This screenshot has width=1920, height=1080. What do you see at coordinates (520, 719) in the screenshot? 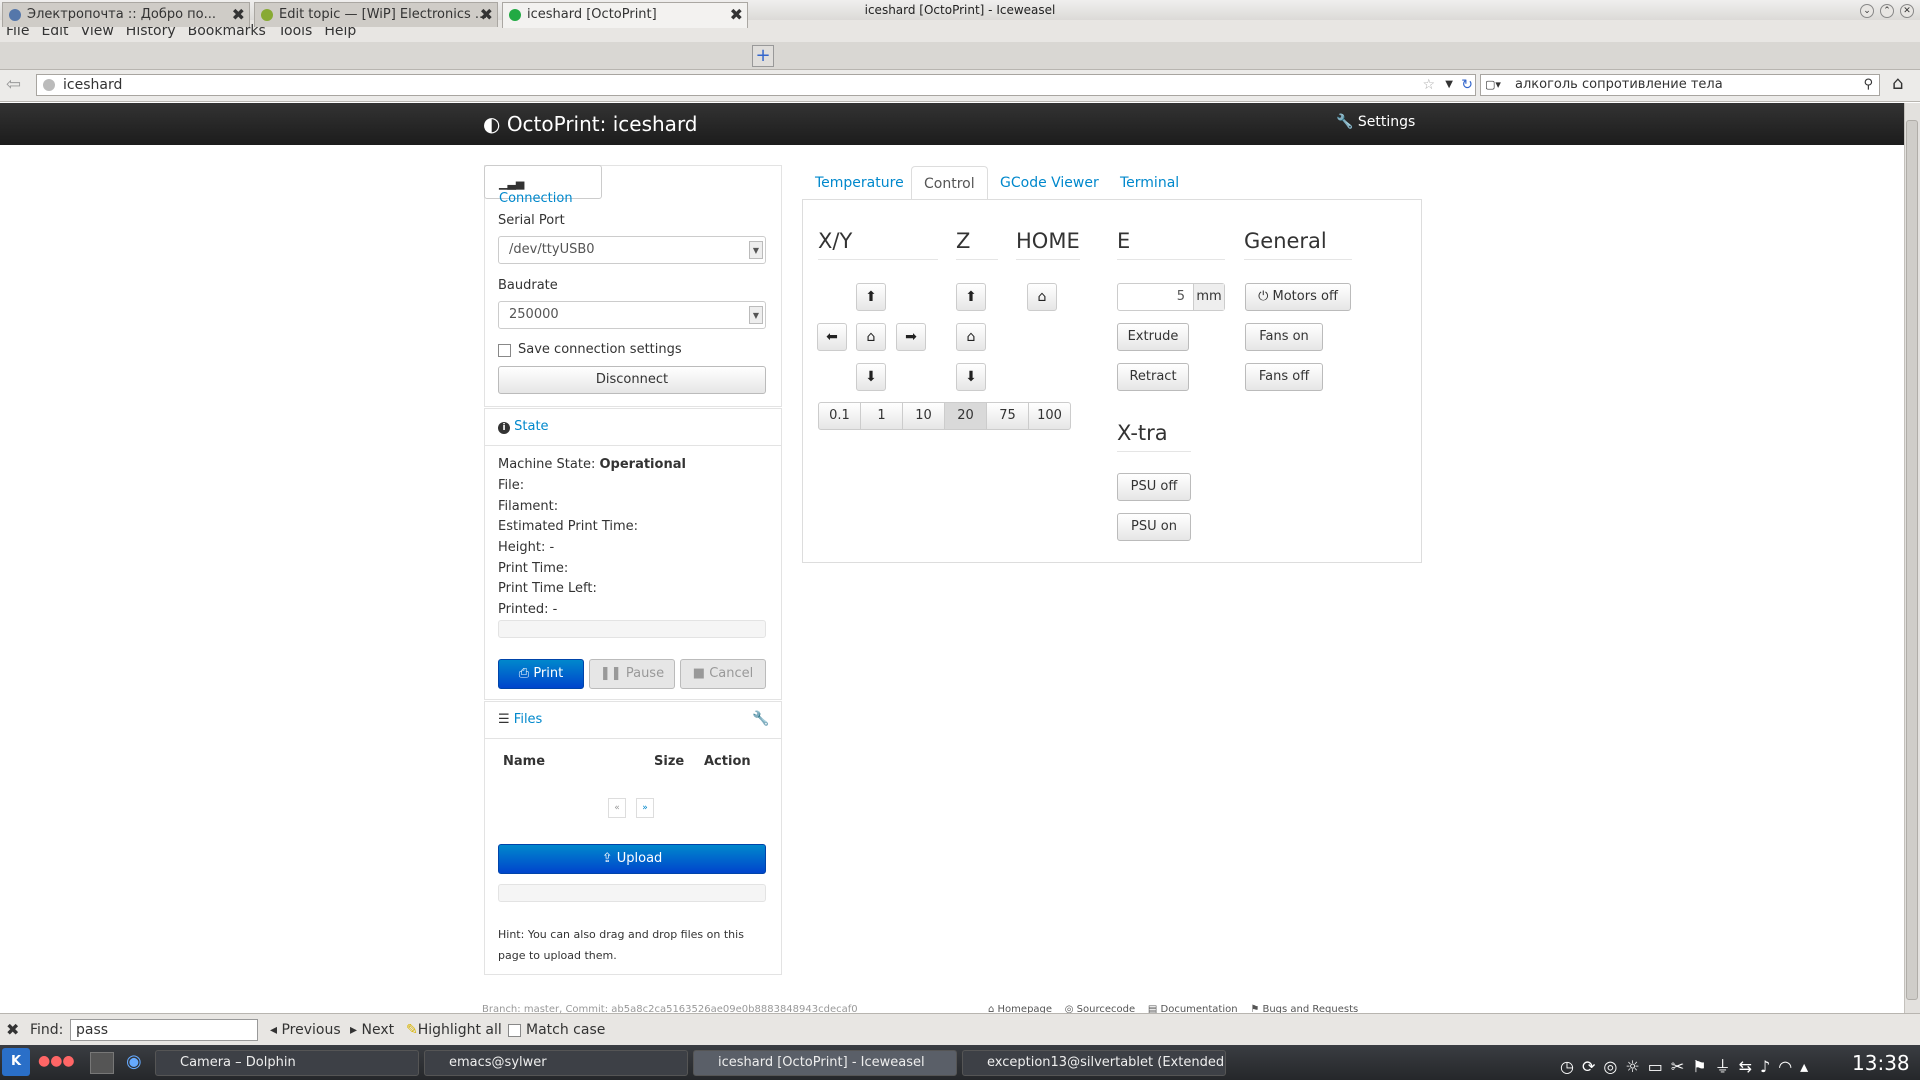
I see `files-header: ☰ Files` at bounding box center [520, 719].